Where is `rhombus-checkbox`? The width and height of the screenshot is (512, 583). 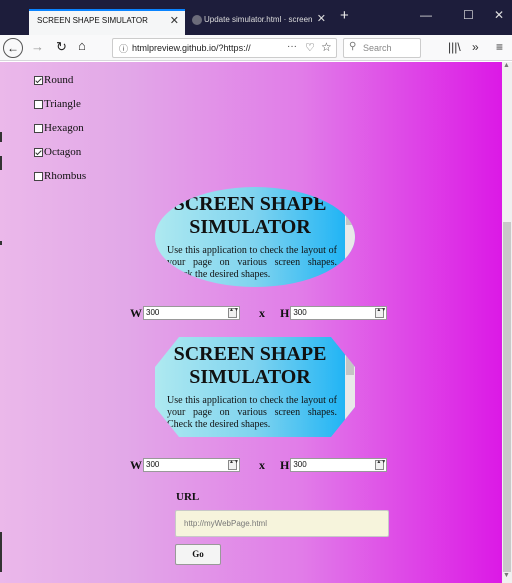 rhombus-checkbox is located at coordinates (38, 176).